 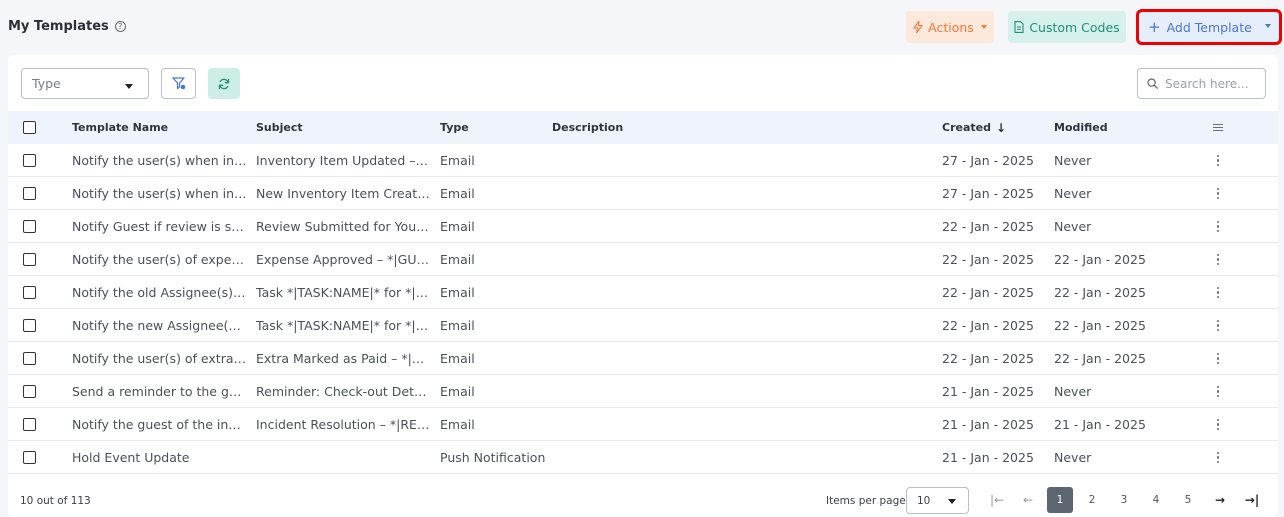 What do you see at coordinates (1268, 26) in the screenshot?
I see `chevron-down-icon` at bounding box center [1268, 26].